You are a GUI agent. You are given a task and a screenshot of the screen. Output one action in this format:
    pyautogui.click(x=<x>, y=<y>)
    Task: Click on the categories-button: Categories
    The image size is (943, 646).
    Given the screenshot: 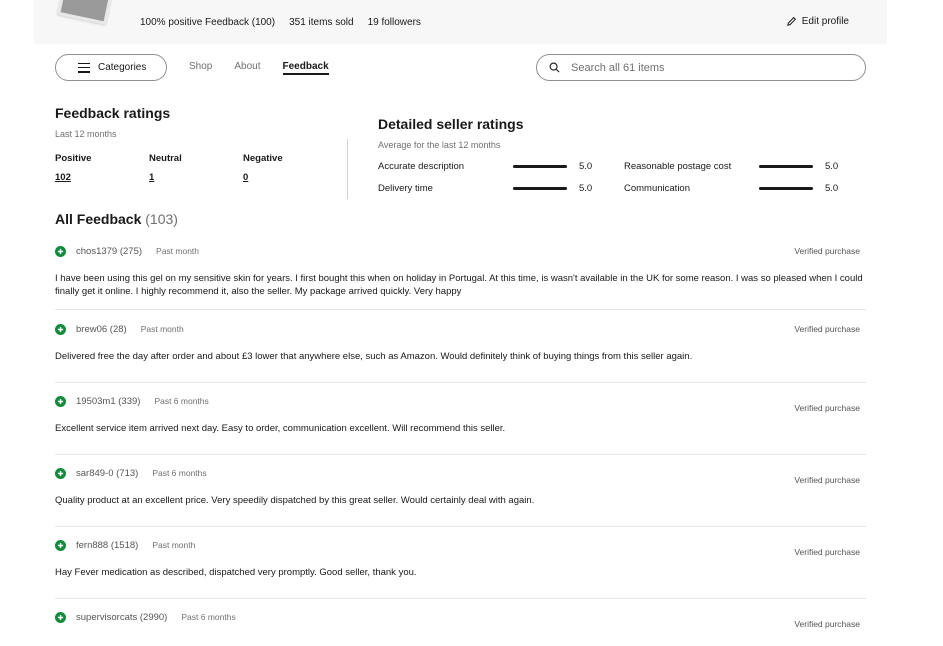 What is the action you would take?
    pyautogui.click(x=111, y=67)
    